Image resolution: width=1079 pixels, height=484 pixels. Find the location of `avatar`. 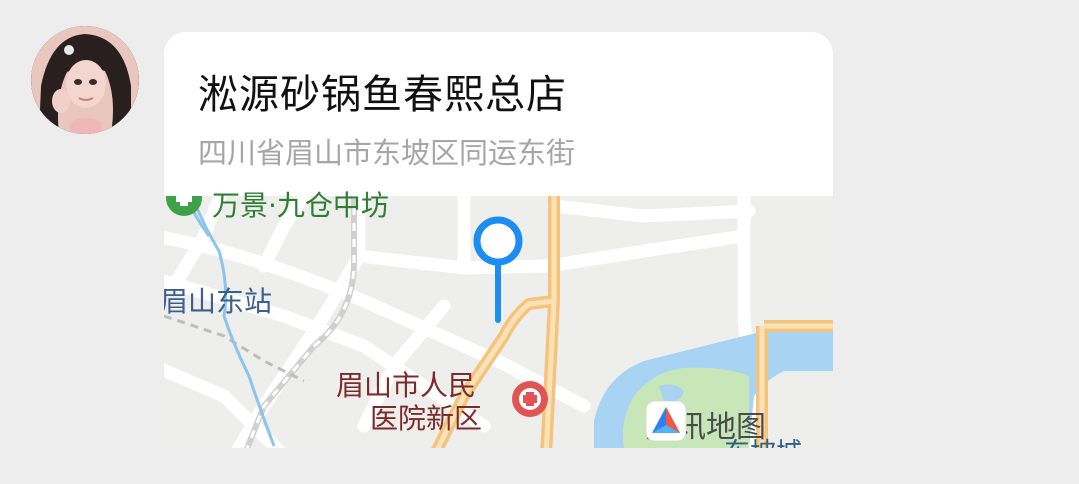

avatar is located at coordinates (85, 80).